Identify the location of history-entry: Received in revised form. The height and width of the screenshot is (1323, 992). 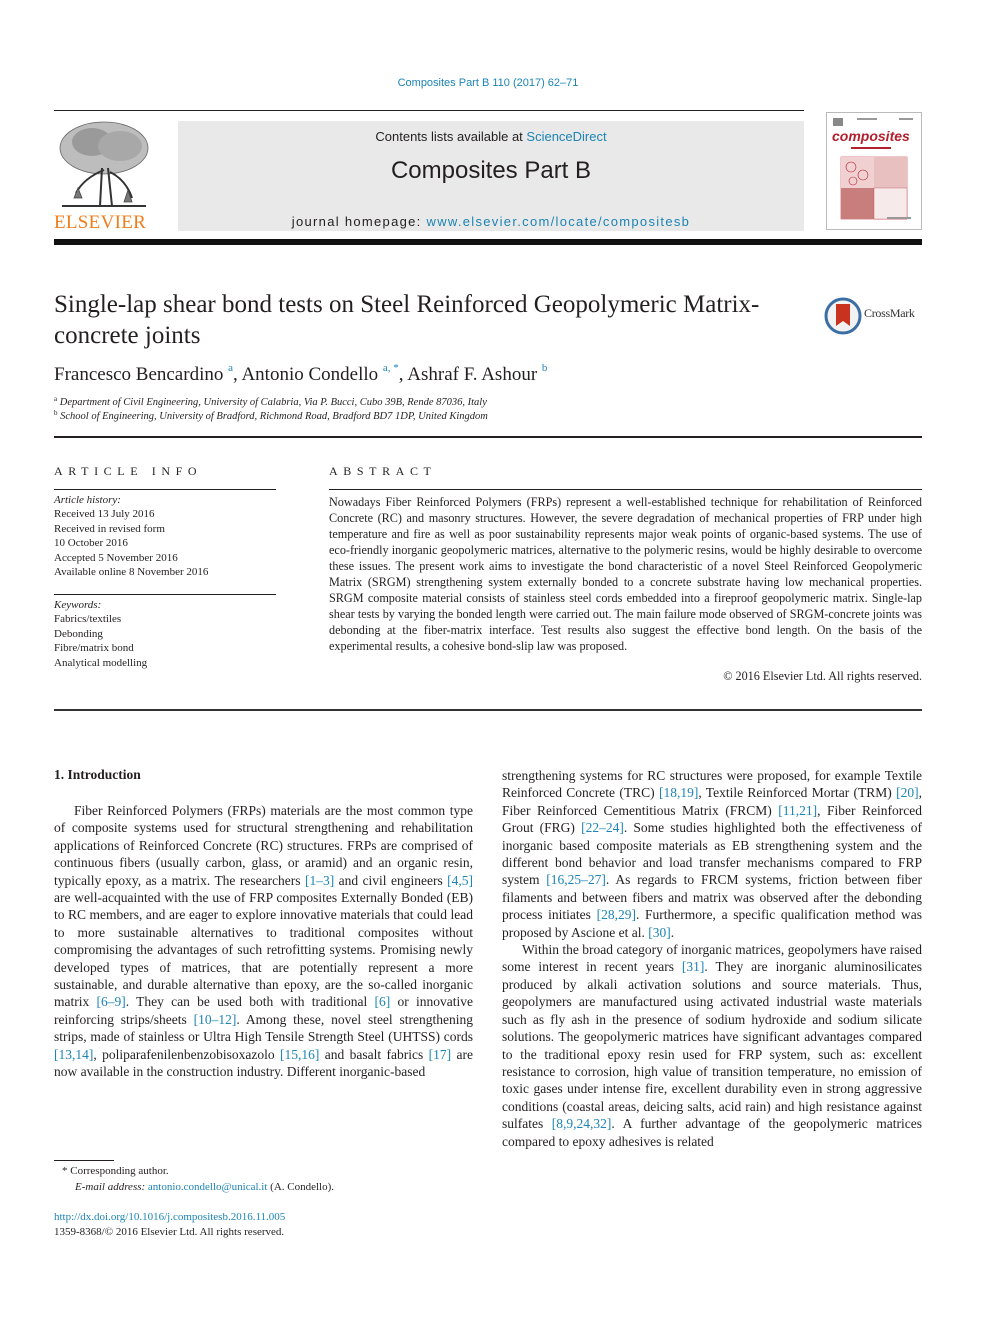
(109, 528).